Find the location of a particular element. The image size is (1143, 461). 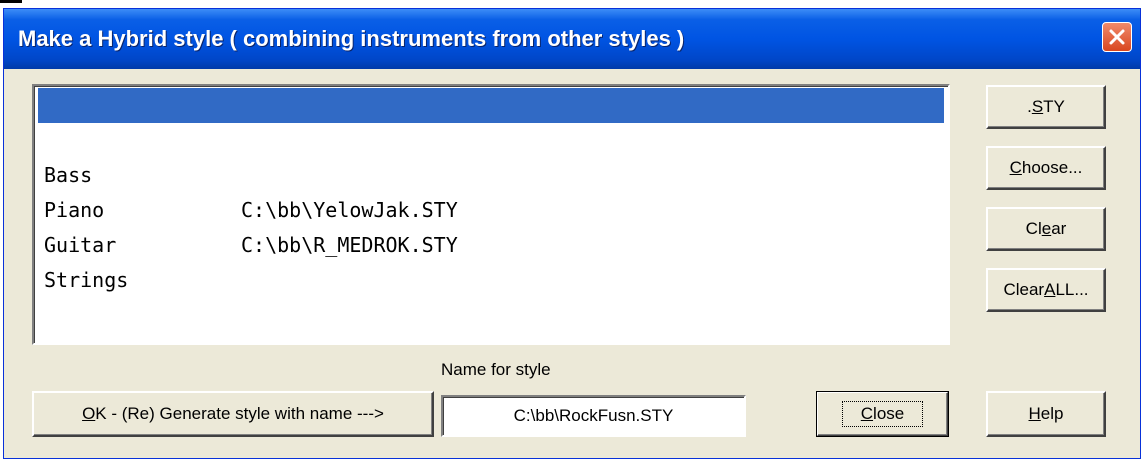

list-item: Strings is located at coordinates (491, 260).